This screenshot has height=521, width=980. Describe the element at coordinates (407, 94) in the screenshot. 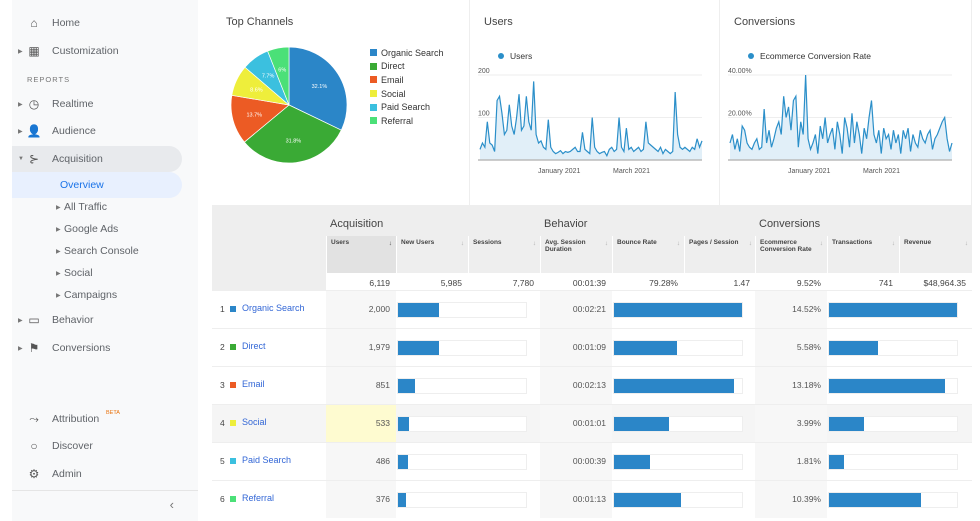

I see `legend-item: Social` at that location.